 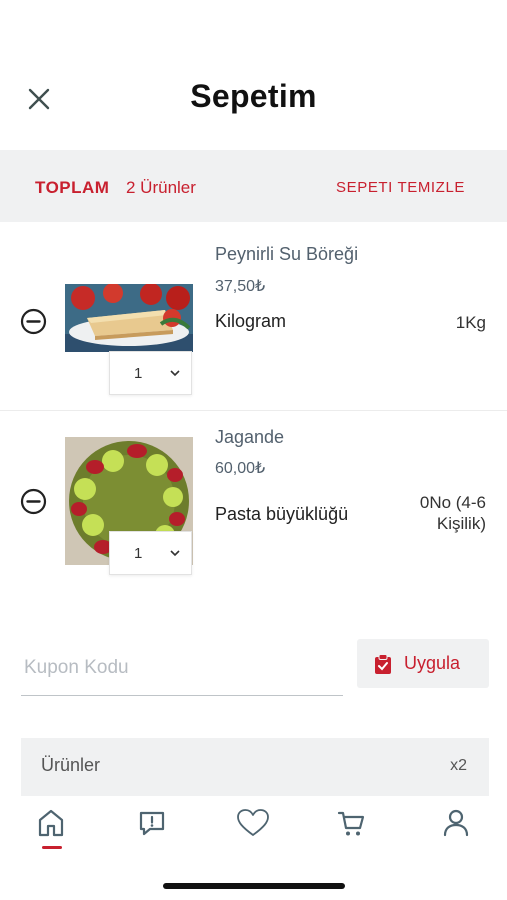 What do you see at coordinates (432, 663) in the screenshot?
I see `apply-coupon-label: Uygula` at bounding box center [432, 663].